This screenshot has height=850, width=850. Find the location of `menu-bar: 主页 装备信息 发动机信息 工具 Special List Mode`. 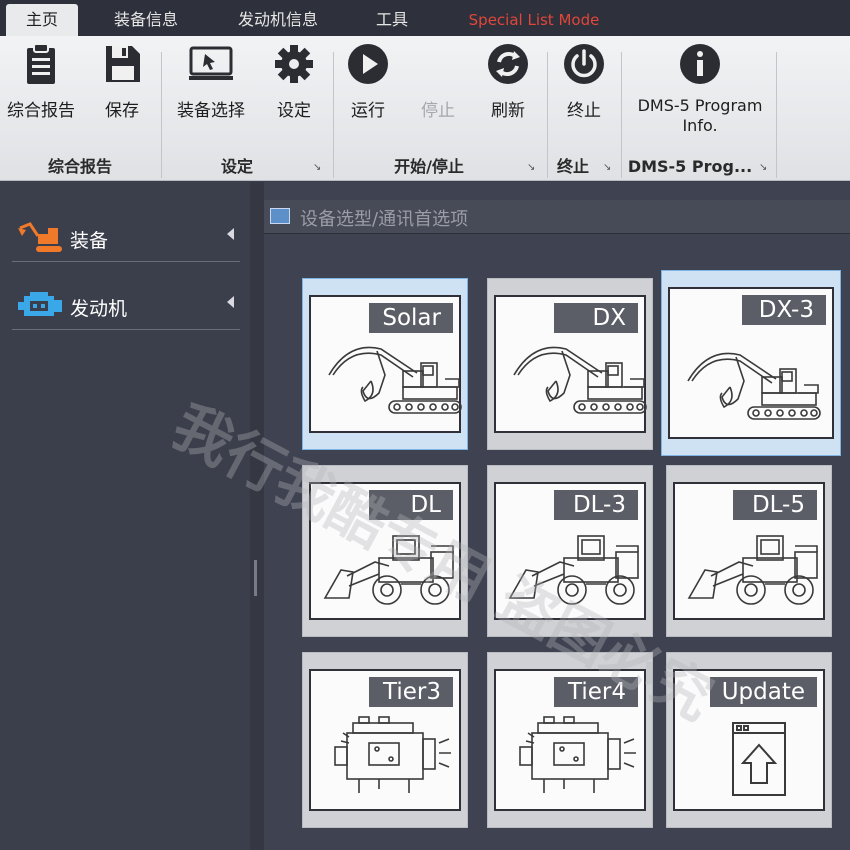

menu-bar: 主页 装备信息 发动机信息 工具 Special List Mode is located at coordinates (425, 18).